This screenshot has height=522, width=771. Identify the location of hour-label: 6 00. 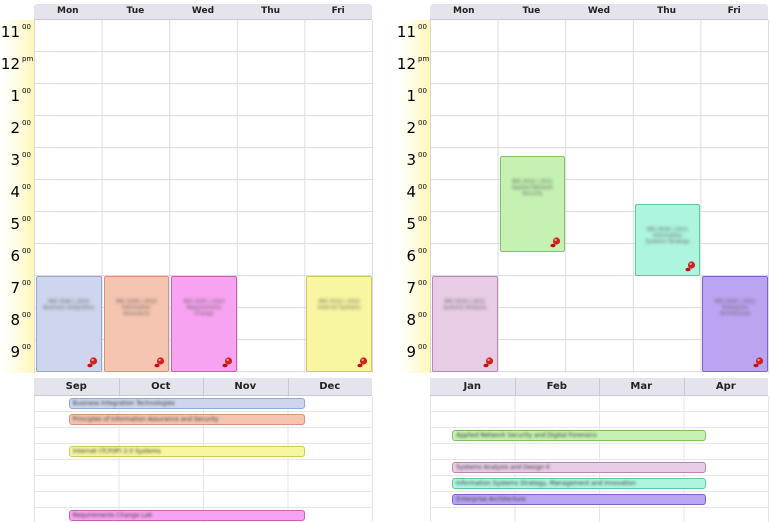
(17, 260).